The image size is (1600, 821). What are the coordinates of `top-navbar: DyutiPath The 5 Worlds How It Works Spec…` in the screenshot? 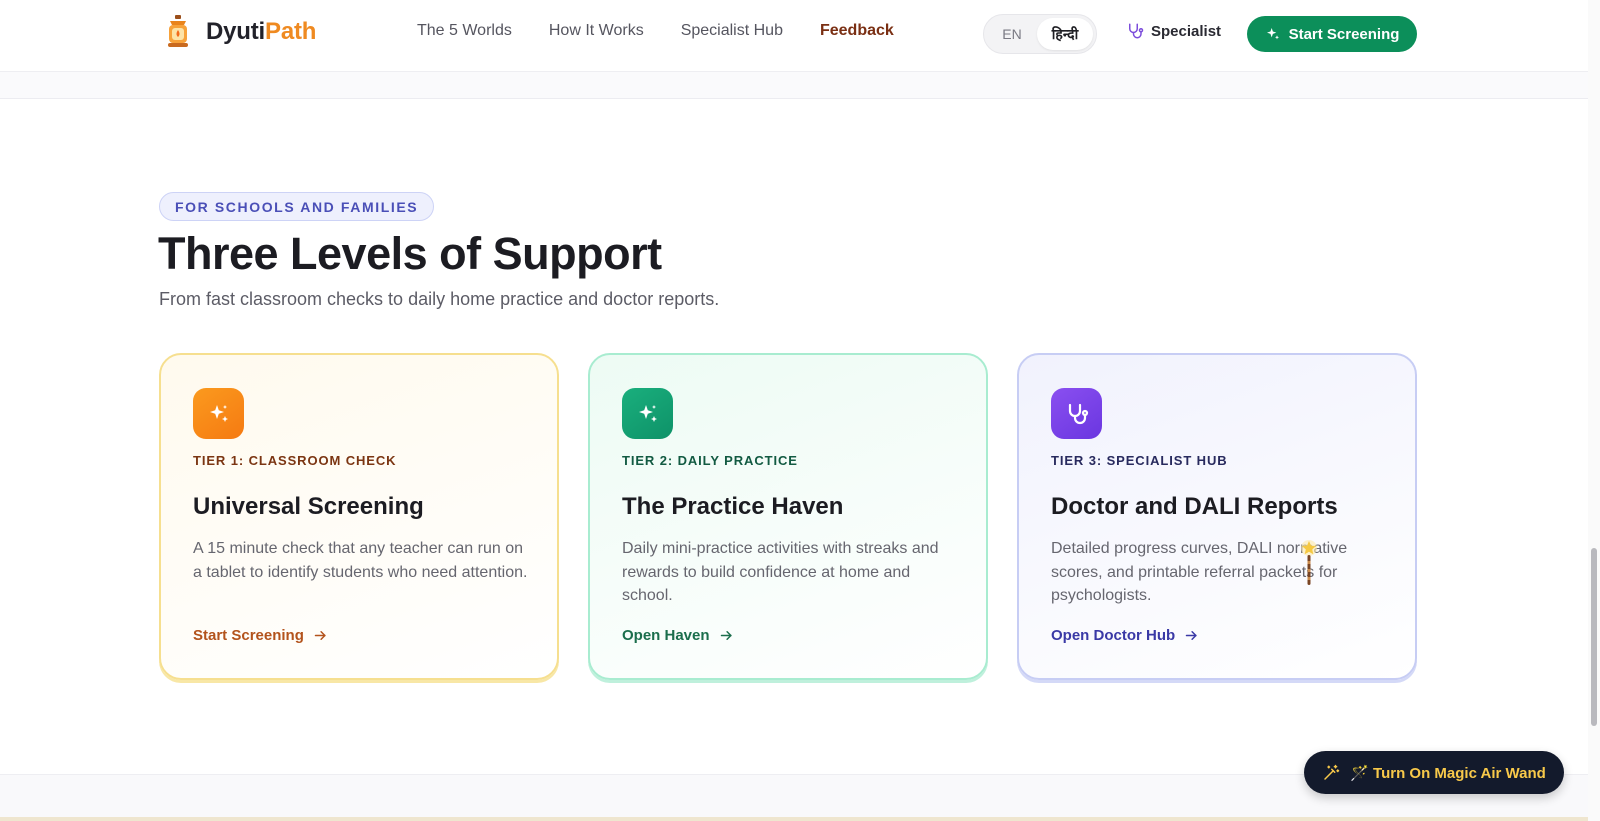 It's located at (794, 36).